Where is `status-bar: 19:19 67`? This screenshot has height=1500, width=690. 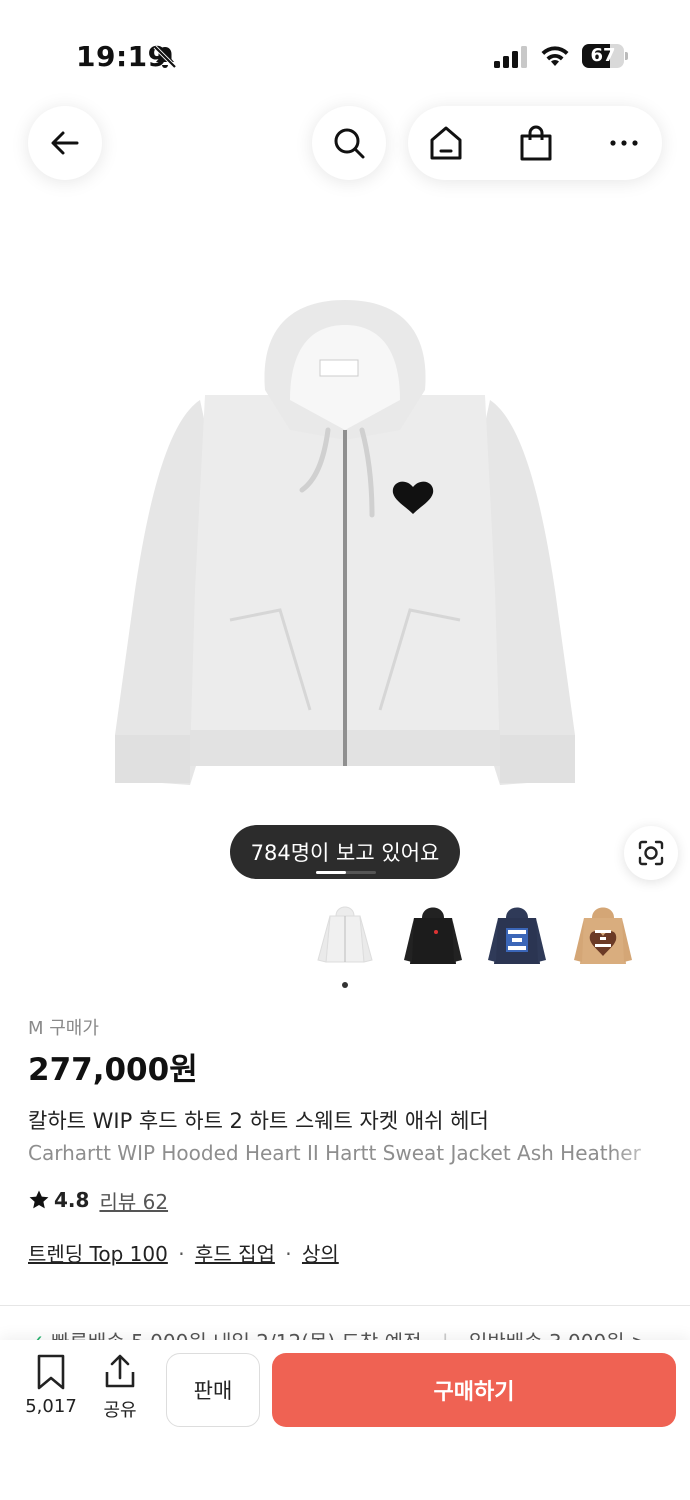
status-bar: 19:19 67 is located at coordinates (345, 45).